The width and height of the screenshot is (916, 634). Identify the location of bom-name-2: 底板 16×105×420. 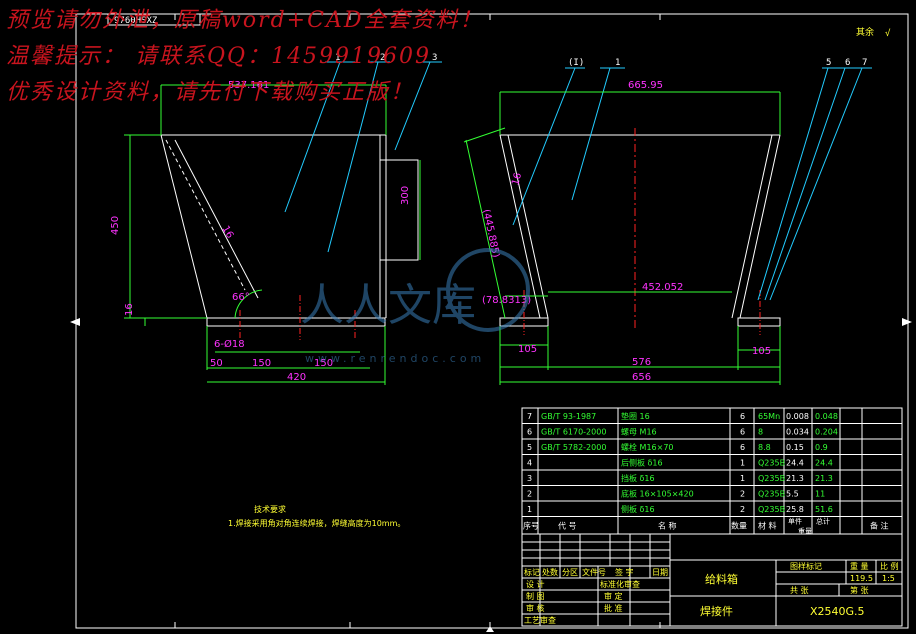
(657, 494).